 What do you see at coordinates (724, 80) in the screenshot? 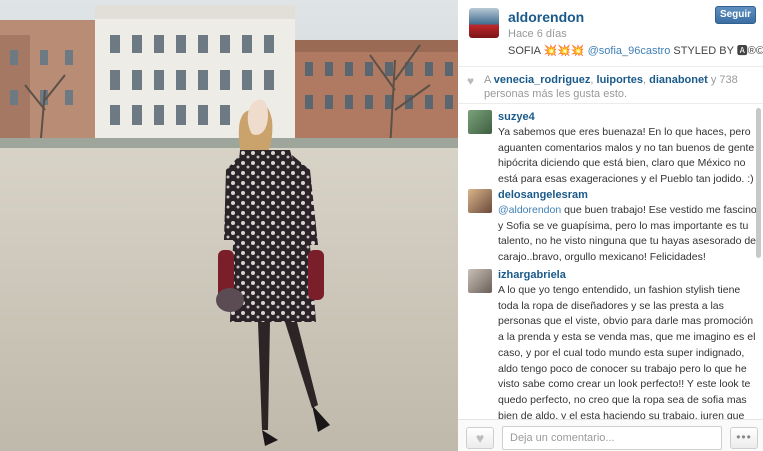
I see `likes-count: y 738` at bounding box center [724, 80].